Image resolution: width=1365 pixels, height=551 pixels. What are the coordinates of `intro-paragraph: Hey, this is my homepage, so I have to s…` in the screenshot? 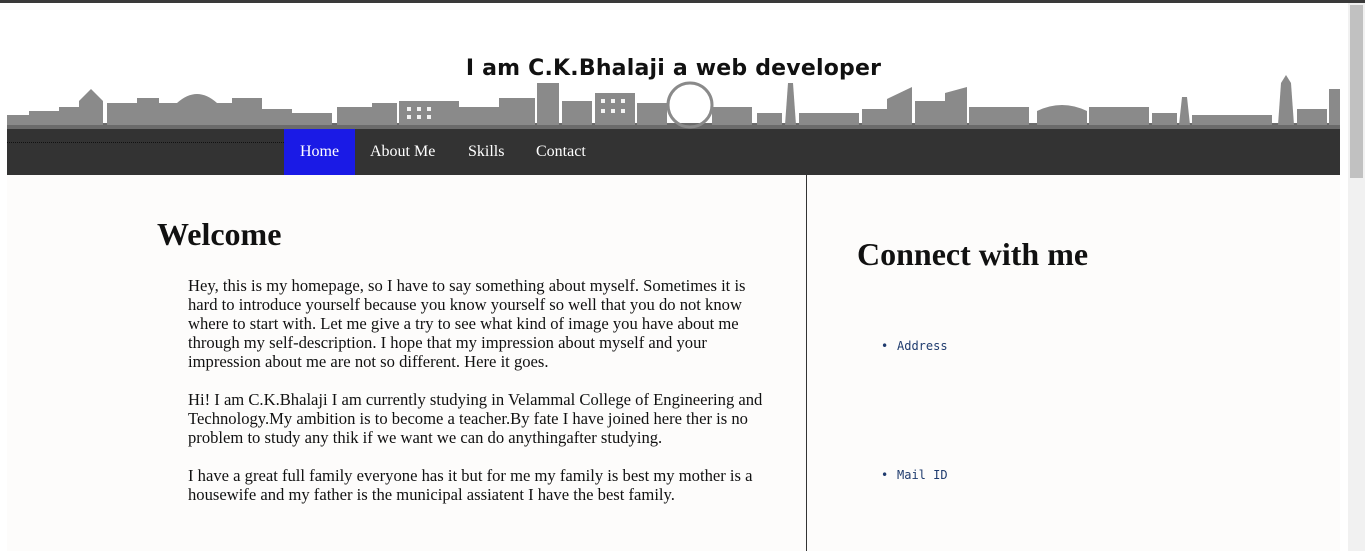 It's located at (467, 323).